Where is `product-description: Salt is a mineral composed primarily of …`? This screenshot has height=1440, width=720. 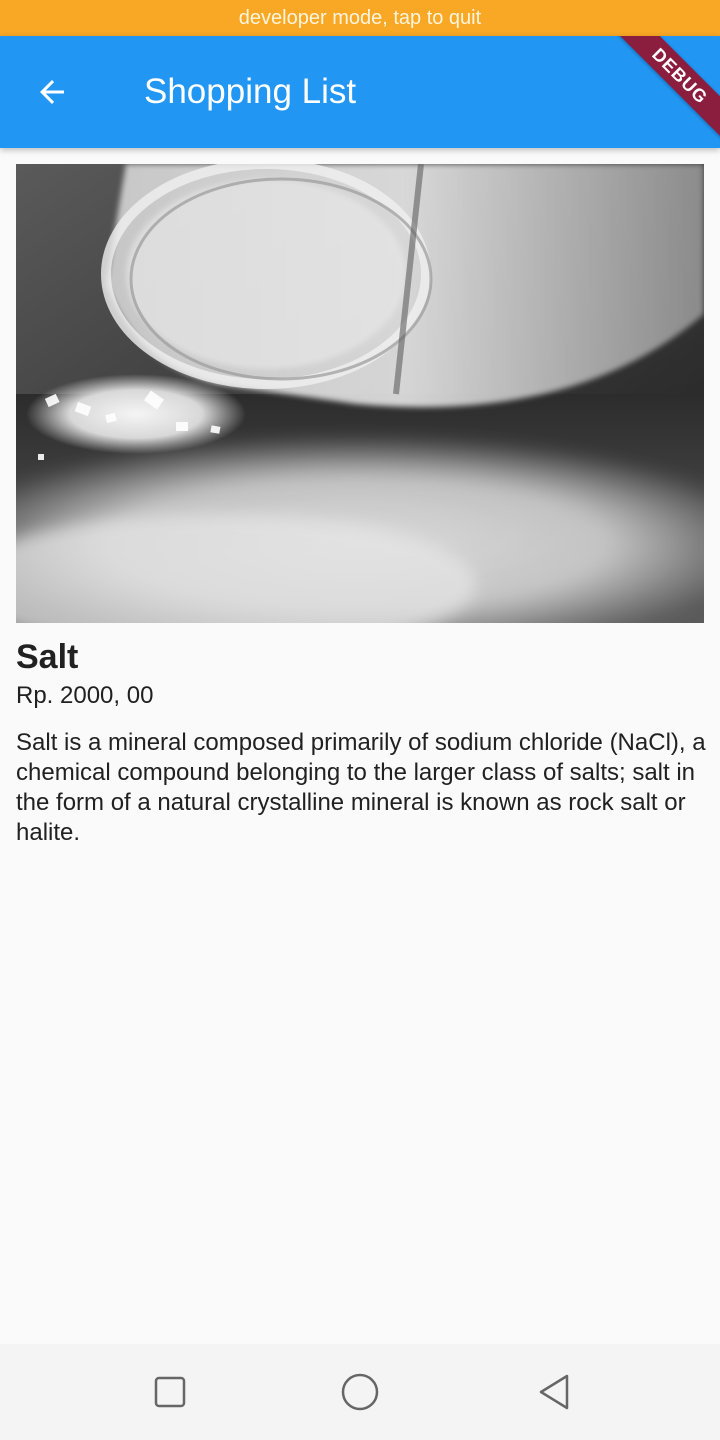 product-description: Salt is a mineral composed primarily of … is located at coordinates (361, 787).